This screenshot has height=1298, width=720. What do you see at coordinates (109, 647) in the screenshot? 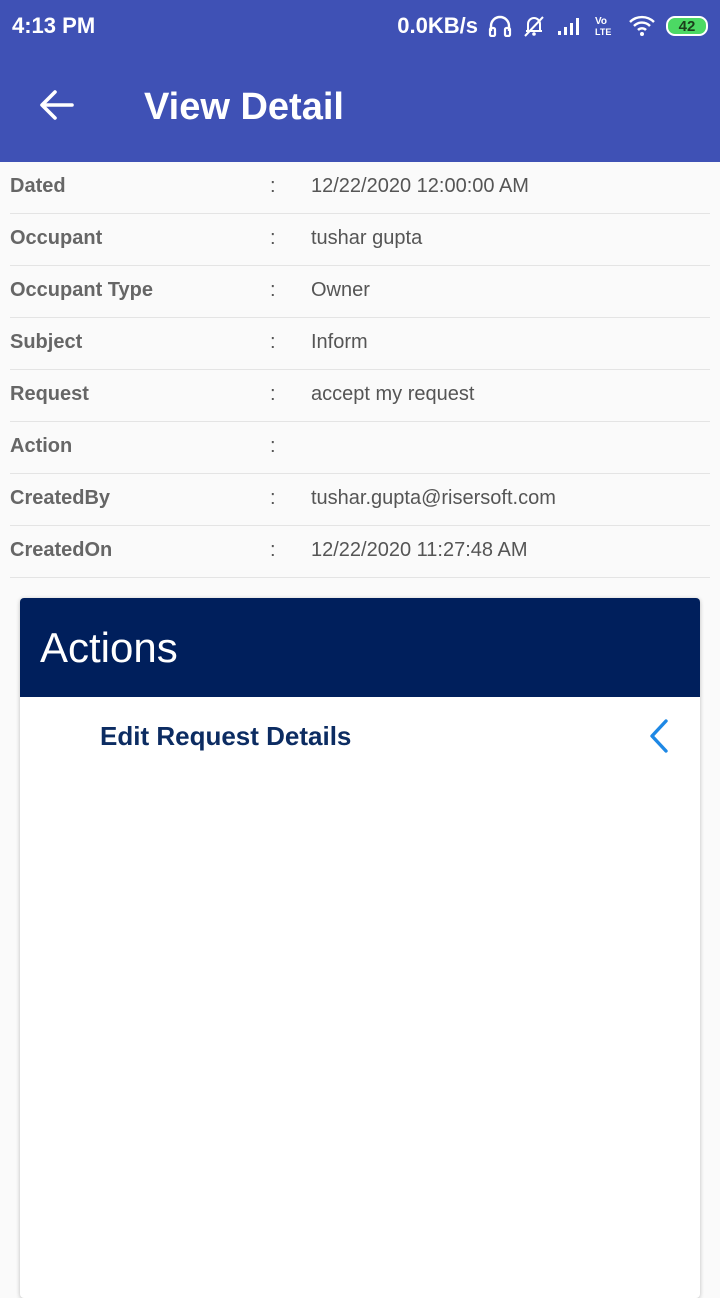
I see `actions-card-title: Actions` at bounding box center [109, 647].